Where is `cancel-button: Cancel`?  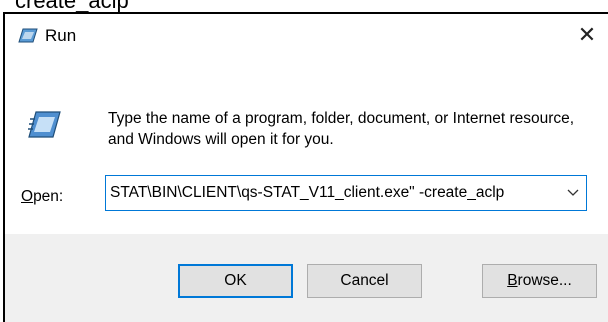 cancel-button: Cancel is located at coordinates (364, 281).